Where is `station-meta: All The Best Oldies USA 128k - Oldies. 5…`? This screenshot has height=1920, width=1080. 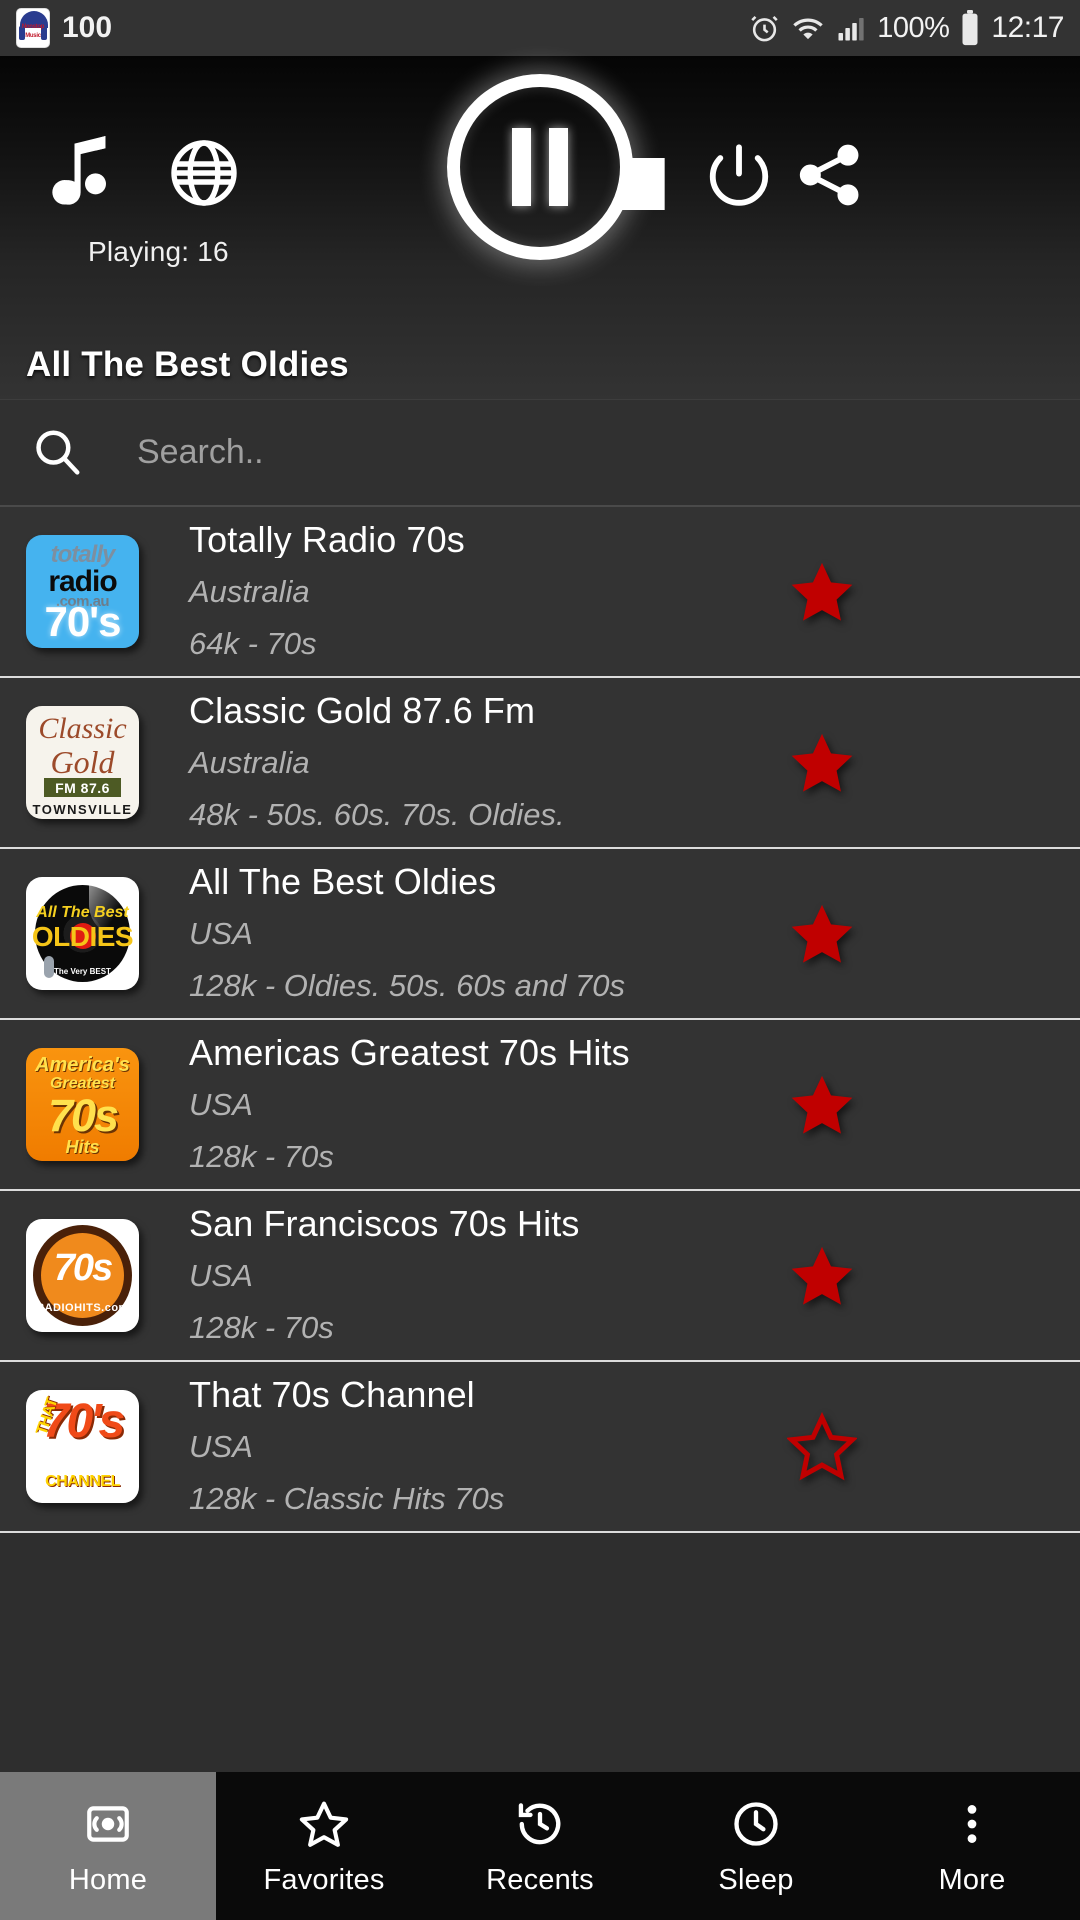 station-meta: All The Best Oldies USA 128k - Oldies. 5… is located at coordinates (634, 934).